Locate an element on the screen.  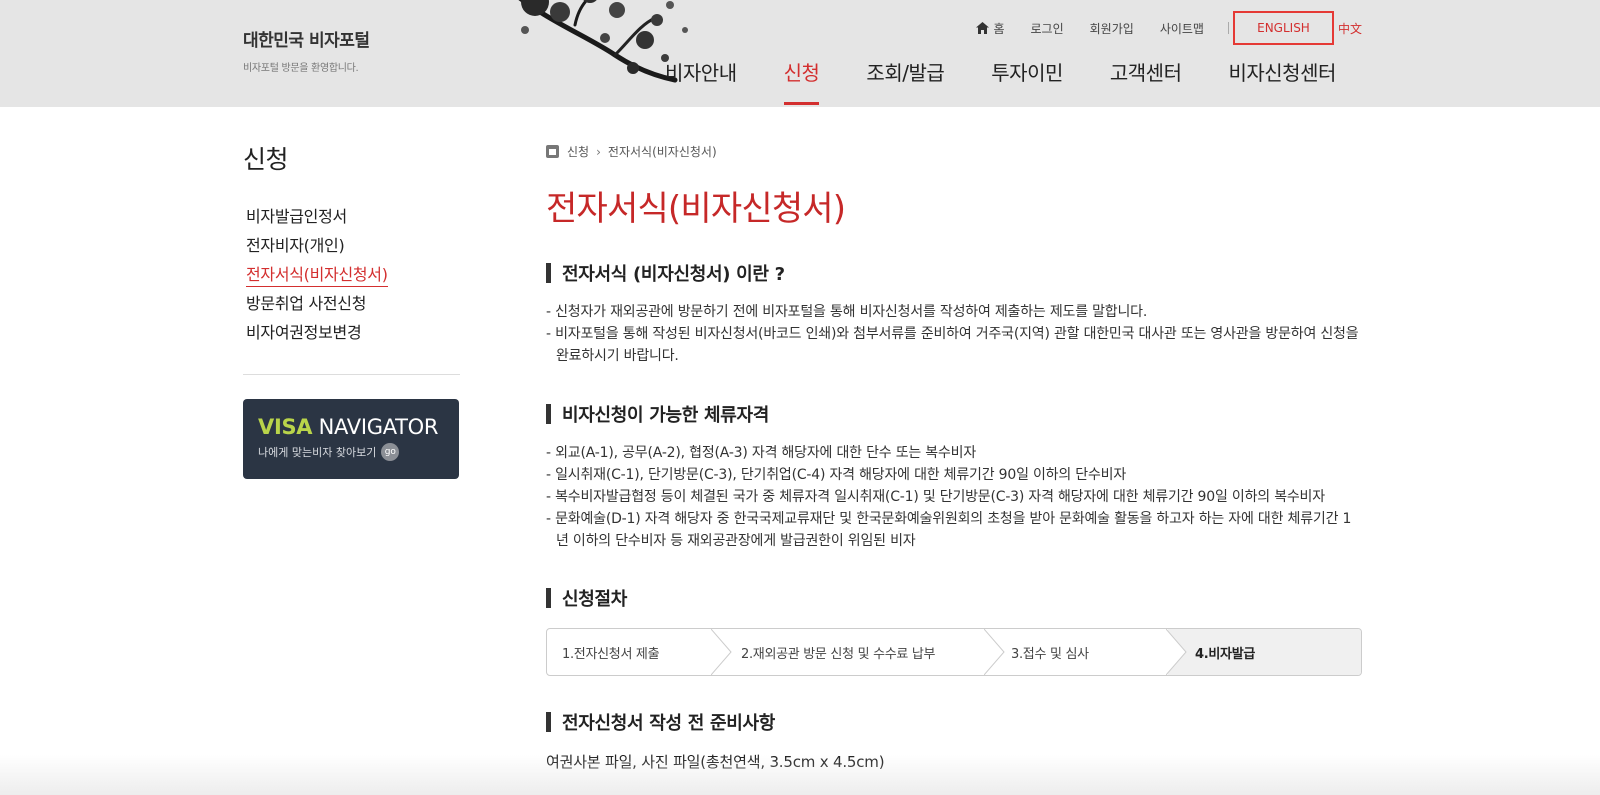
logo-title: 대한민국 비자포털 is located at coordinates (306, 41).